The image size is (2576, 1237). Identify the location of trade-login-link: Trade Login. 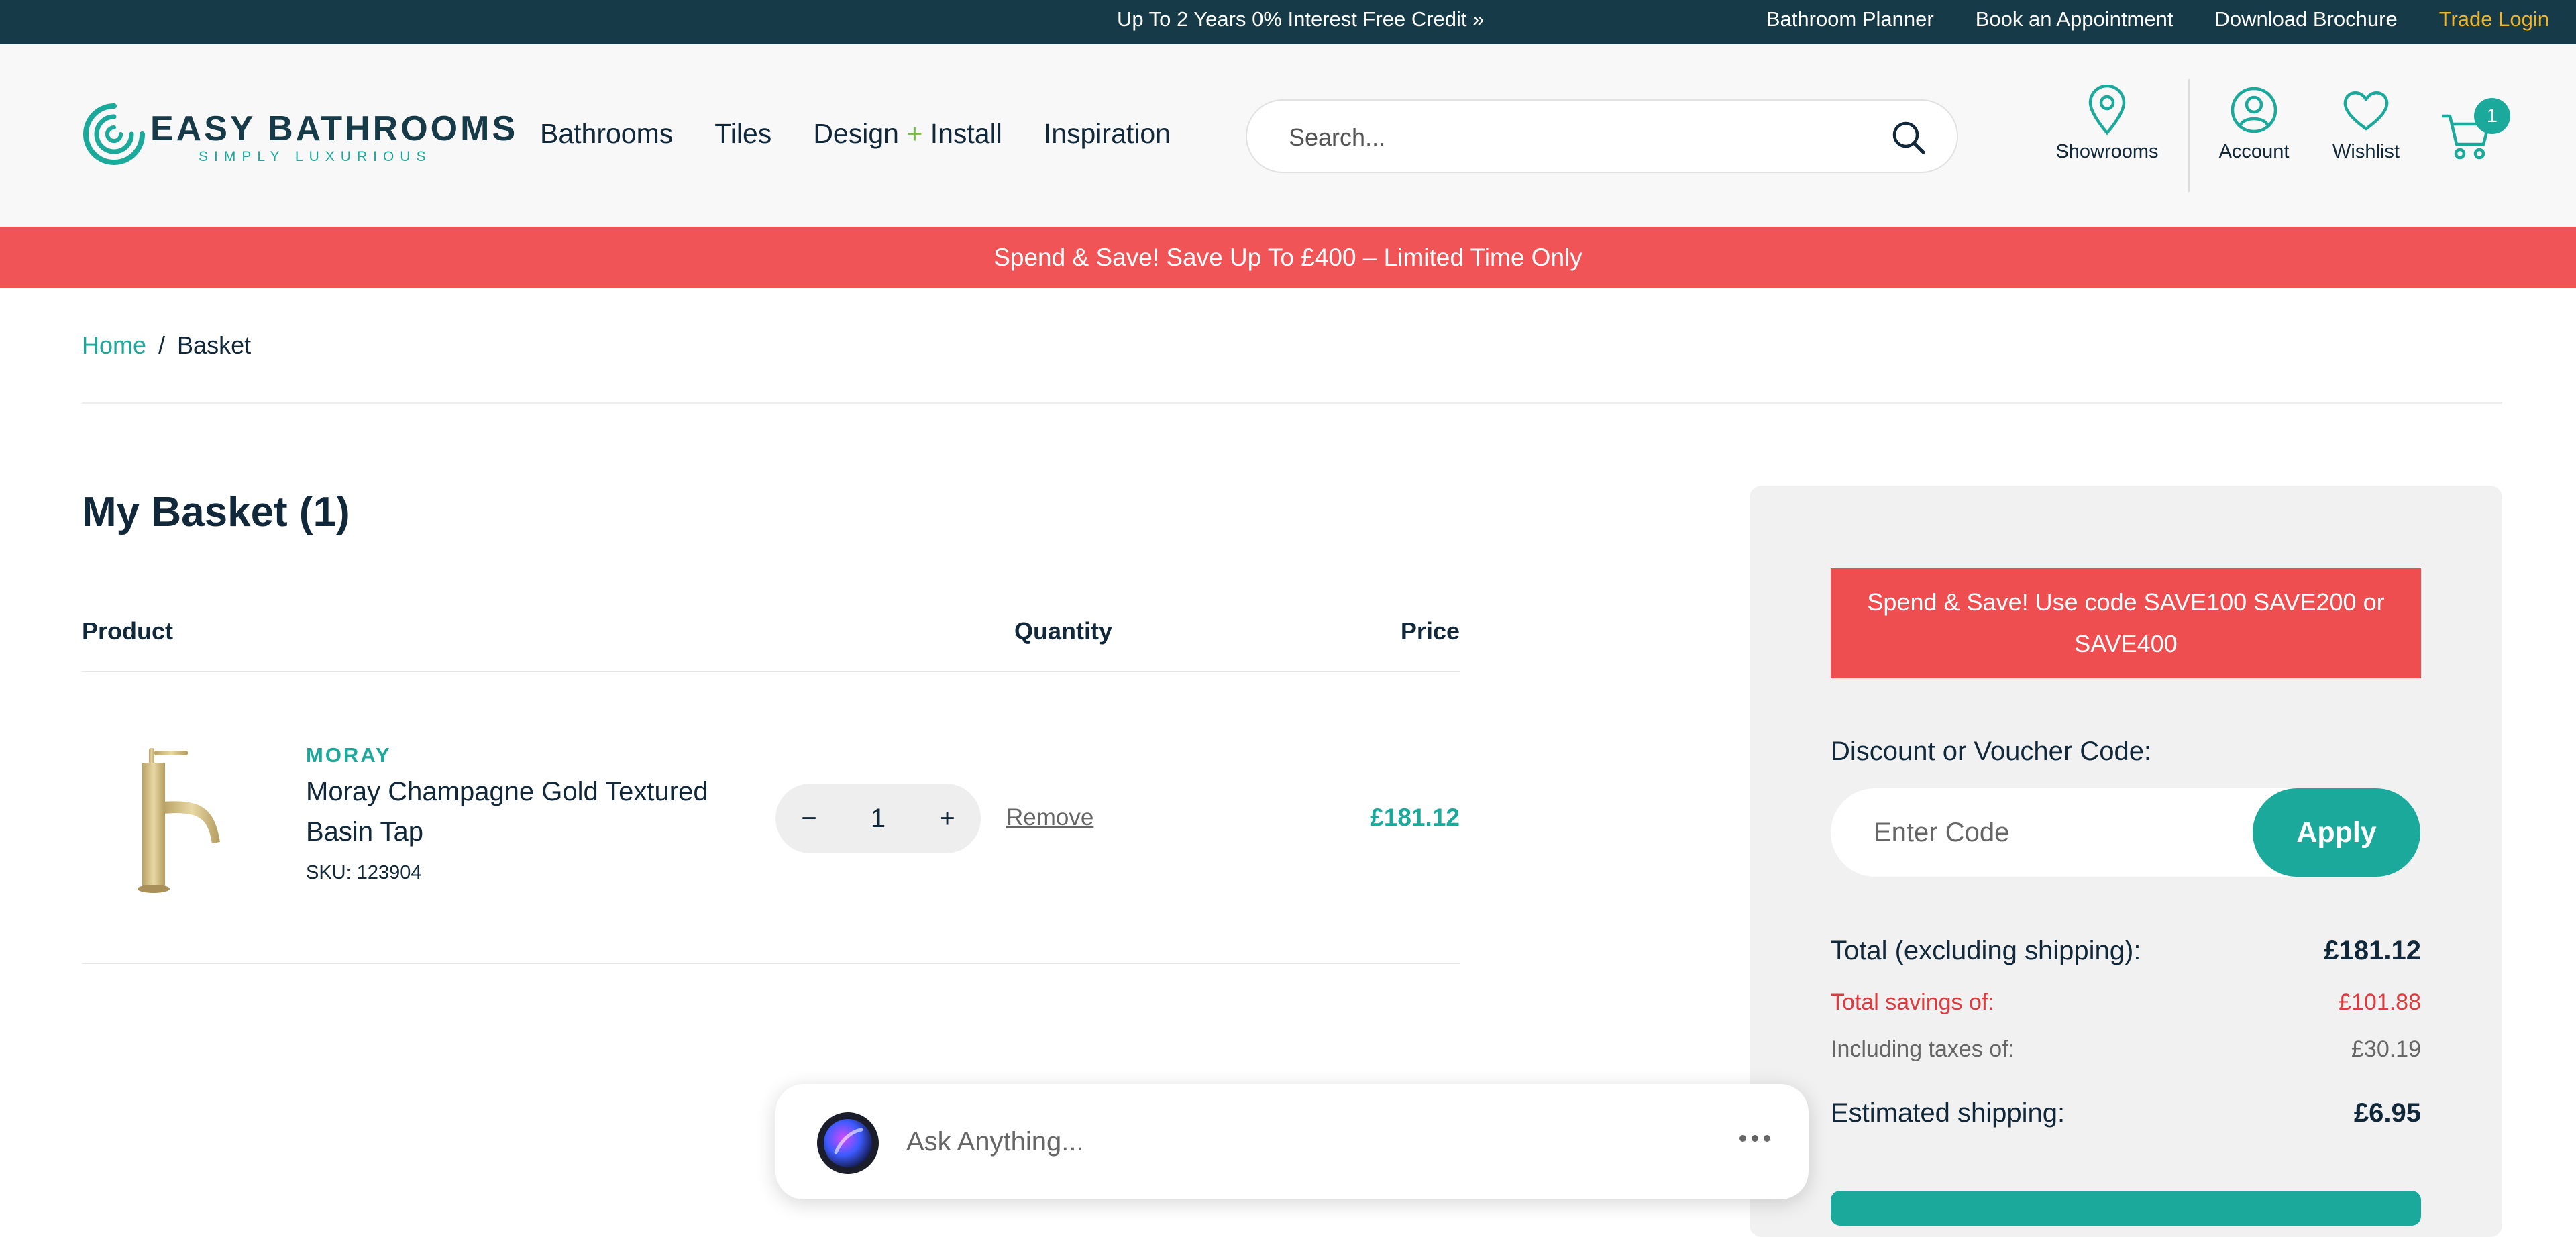
(2494, 19).